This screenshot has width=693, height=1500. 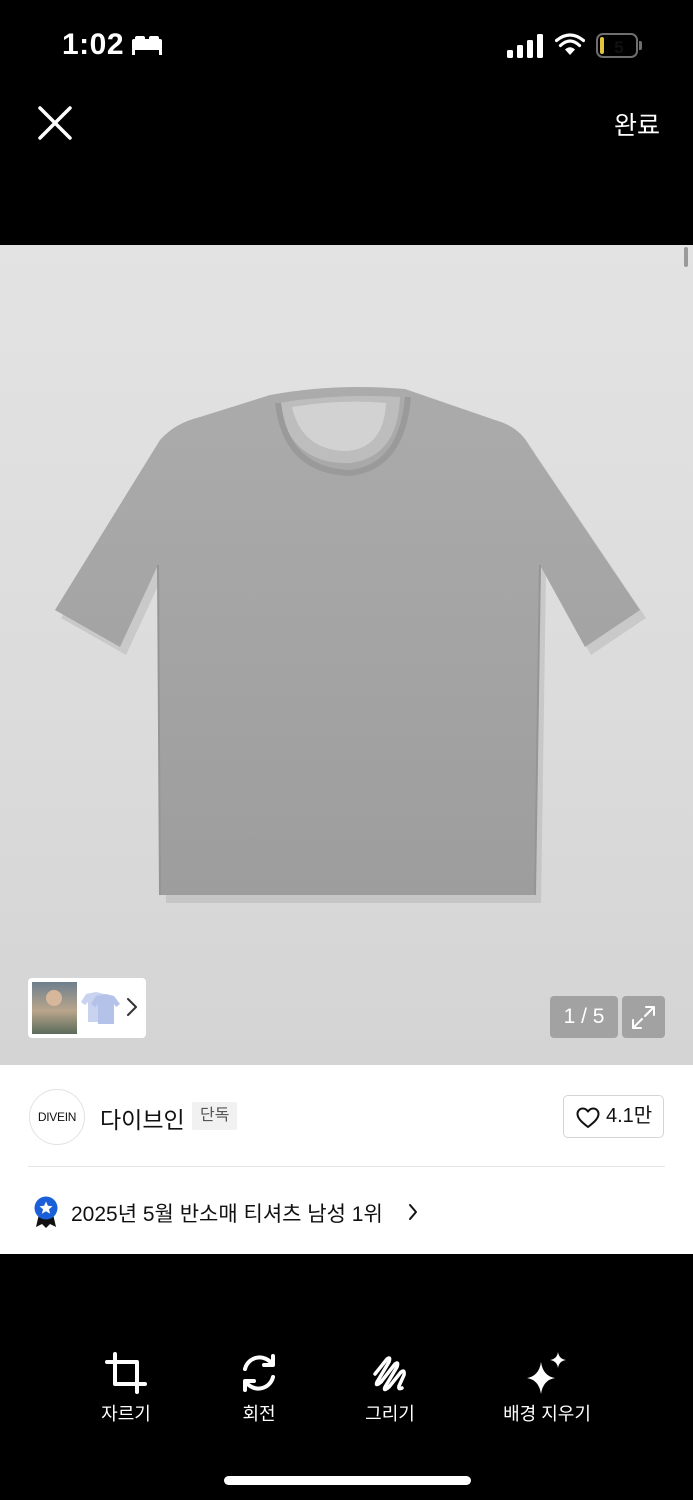 I want to click on thumbnail-photo, so click(x=54, y=1008).